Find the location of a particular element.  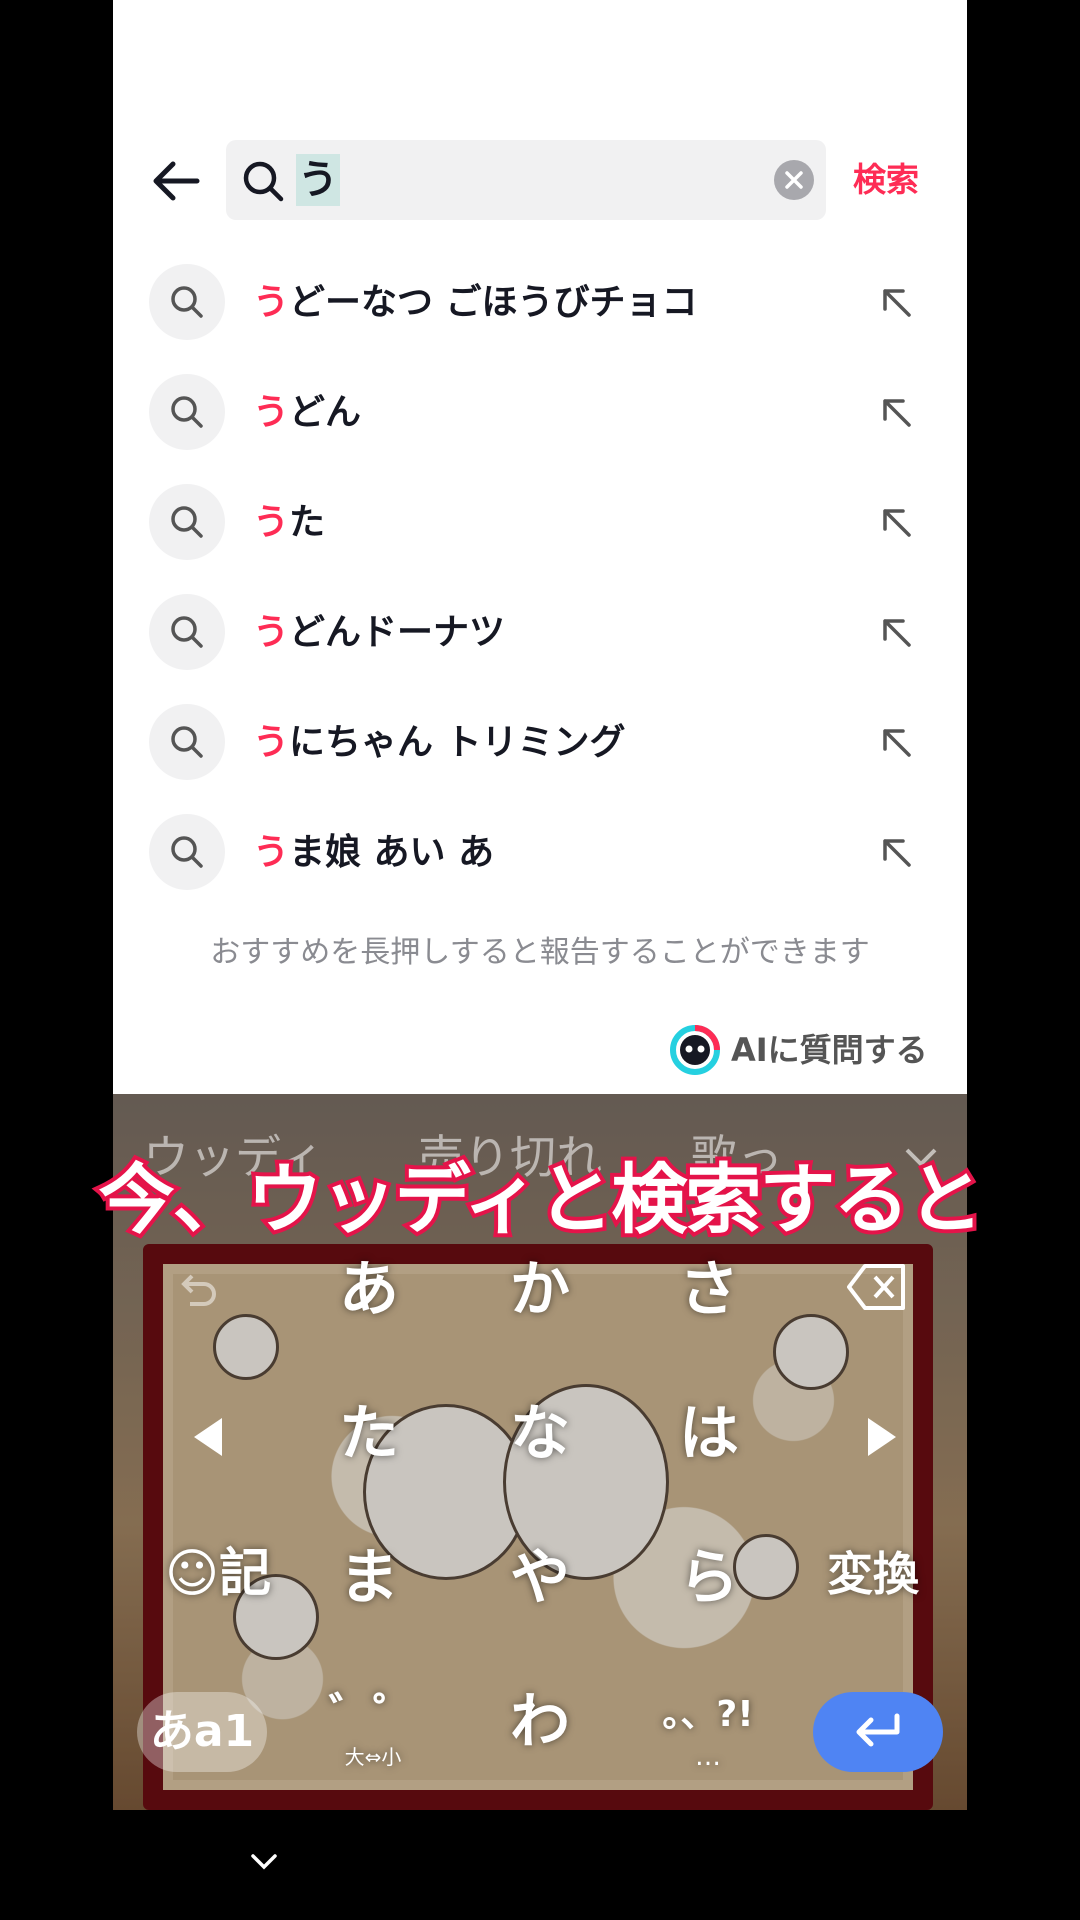

search-query-text: う is located at coordinates (318, 180).